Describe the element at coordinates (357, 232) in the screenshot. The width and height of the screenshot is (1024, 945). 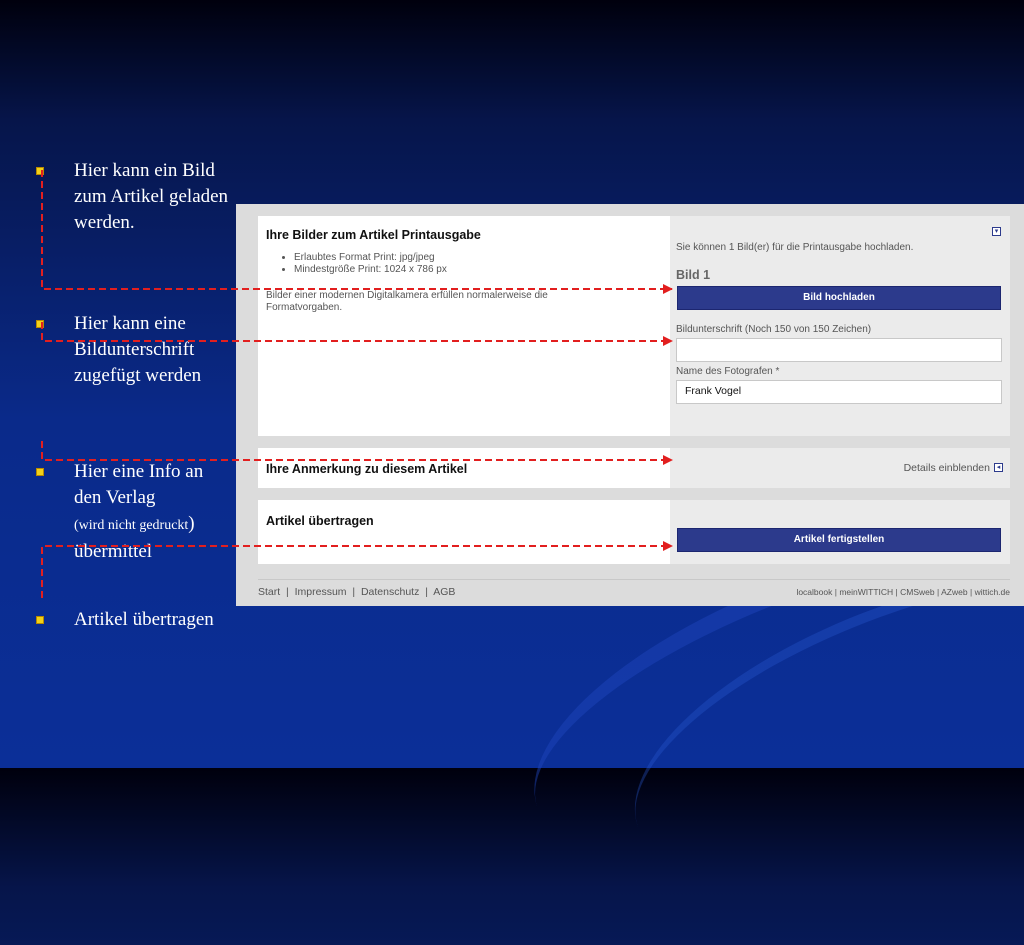
I see `arrow-to-upload` at that location.